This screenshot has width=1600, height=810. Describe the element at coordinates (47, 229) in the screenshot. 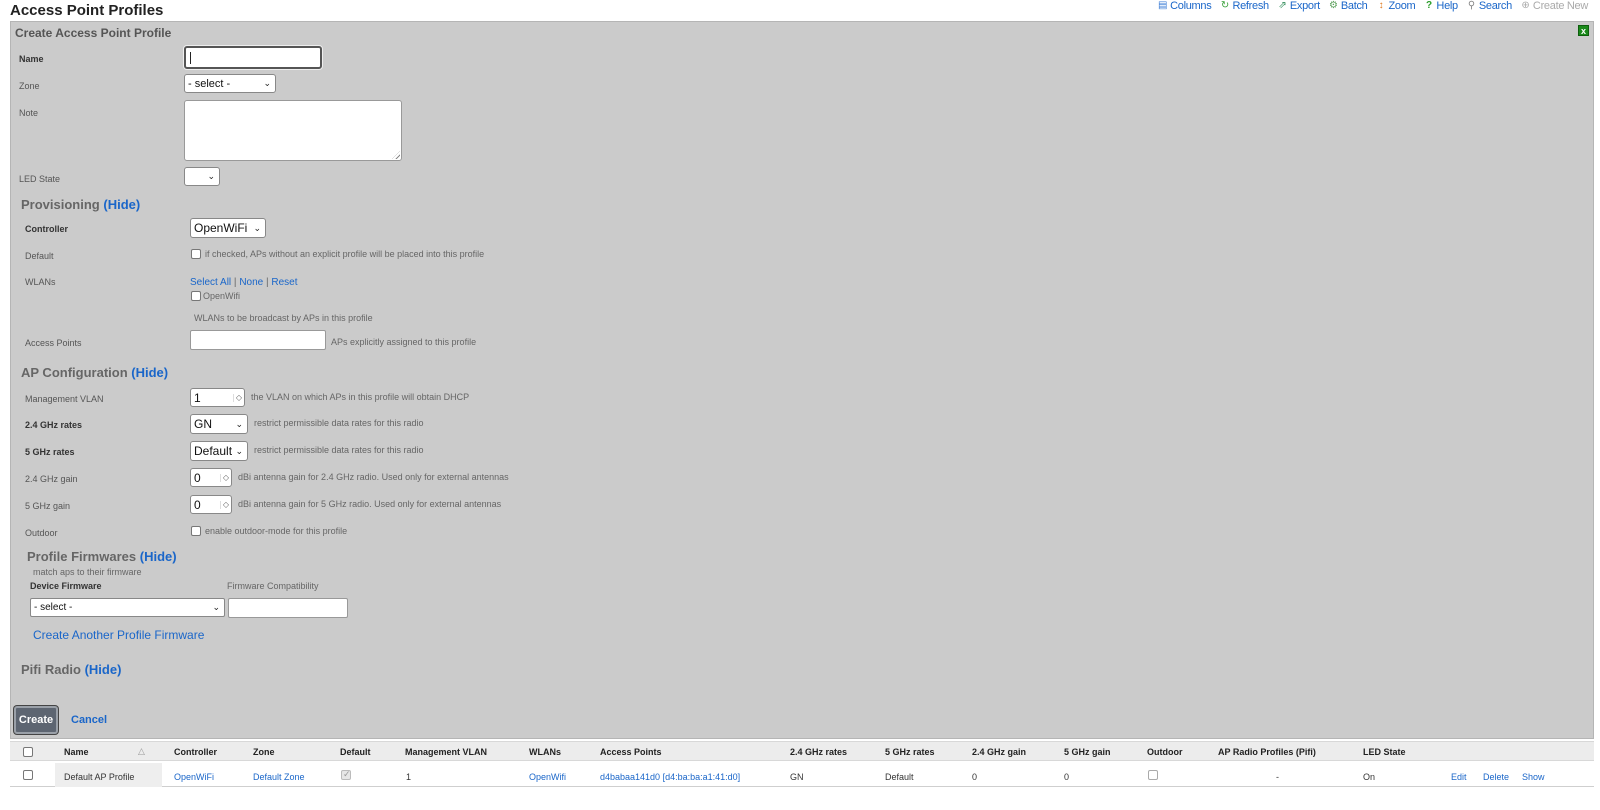

I see `controller-label: Controller` at that location.